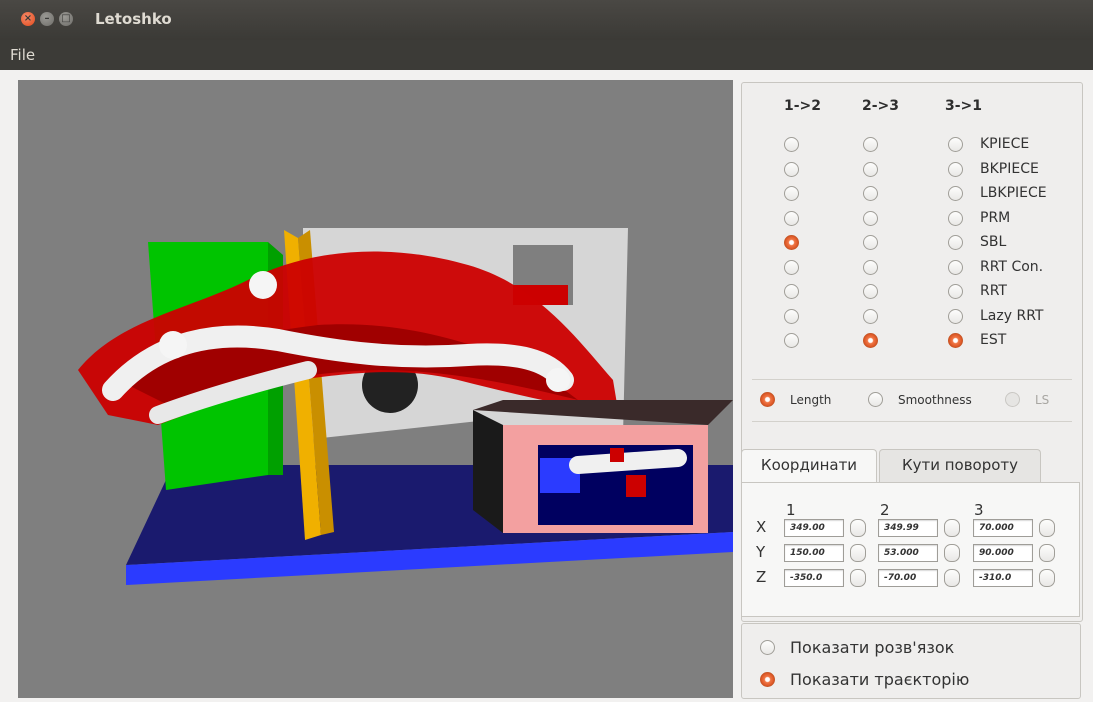 The width and height of the screenshot is (1093, 702). Describe the element at coordinates (935, 400) in the screenshot. I see `smoothness-label: Smoothness` at that location.